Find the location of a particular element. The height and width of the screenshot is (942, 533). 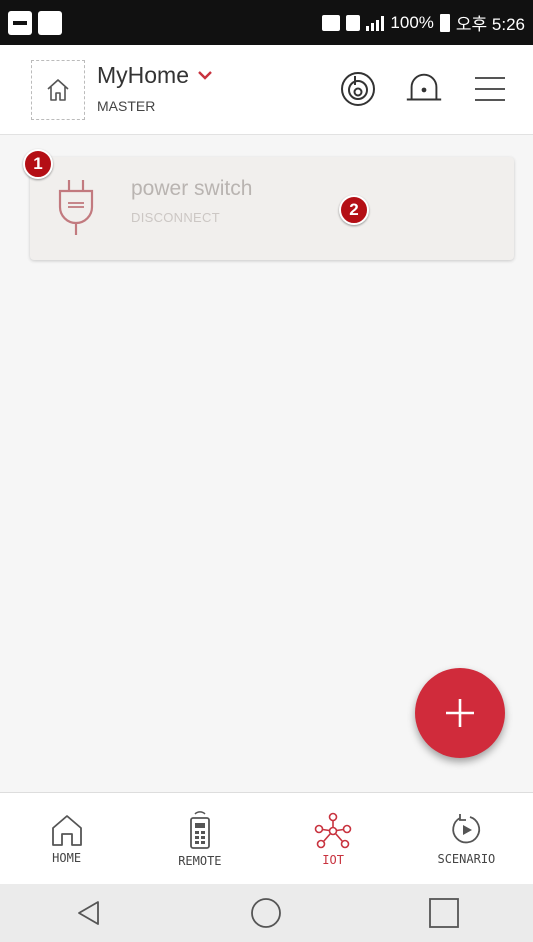

clock: 오후 5:26 is located at coordinates (490, 24).